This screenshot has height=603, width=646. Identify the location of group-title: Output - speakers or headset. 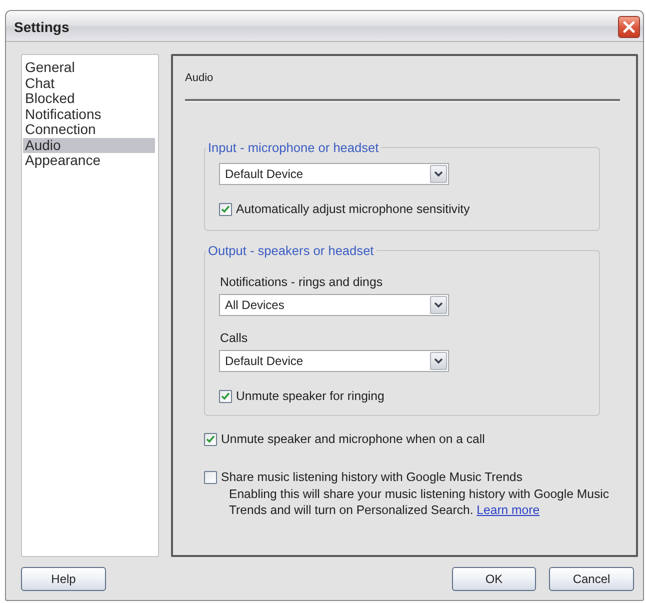
(291, 250).